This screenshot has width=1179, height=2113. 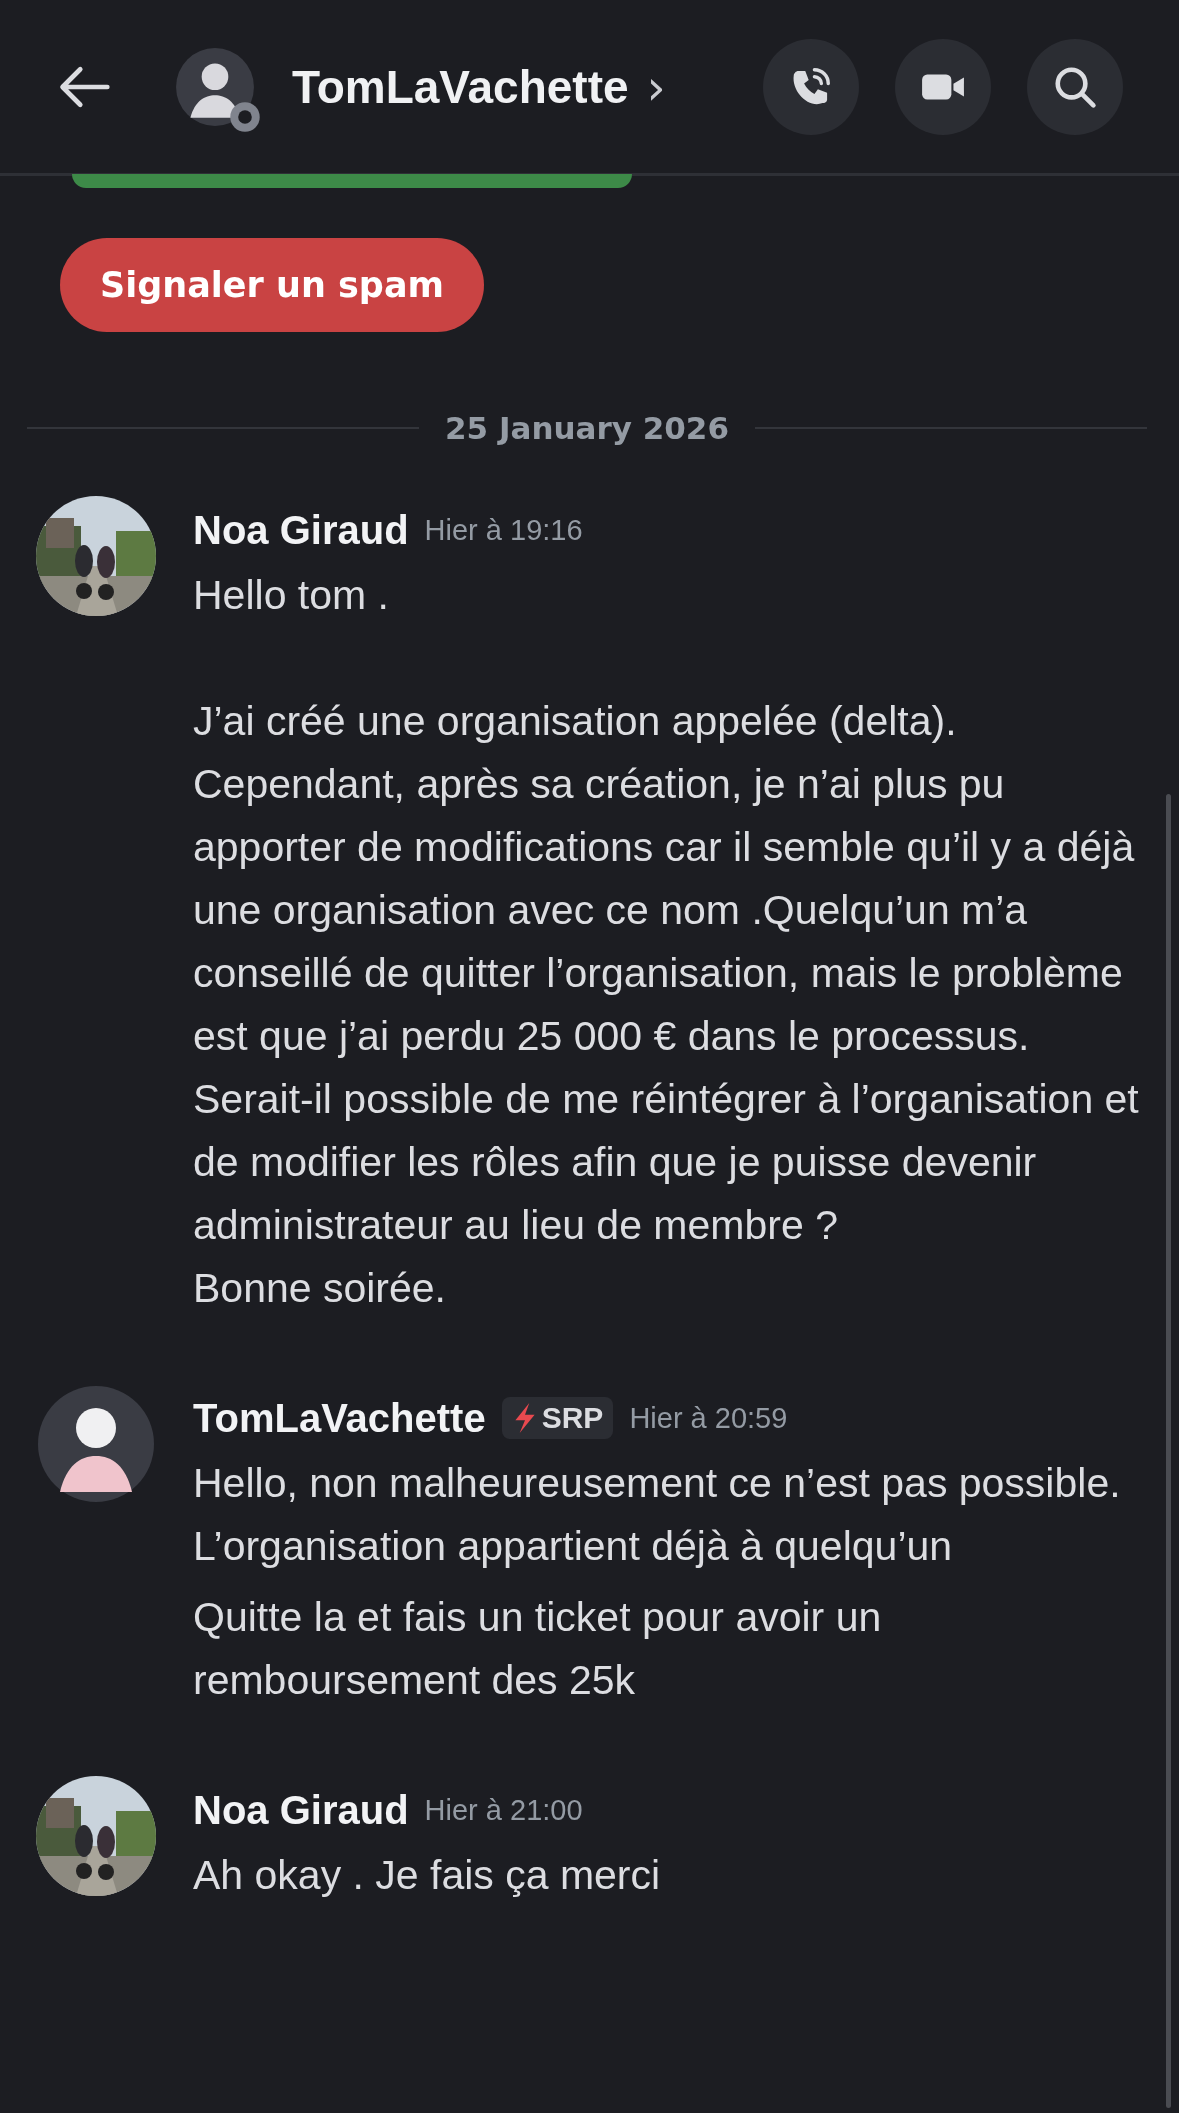 I want to click on timestamp: Hier à 19:16, so click(x=503, y=530).